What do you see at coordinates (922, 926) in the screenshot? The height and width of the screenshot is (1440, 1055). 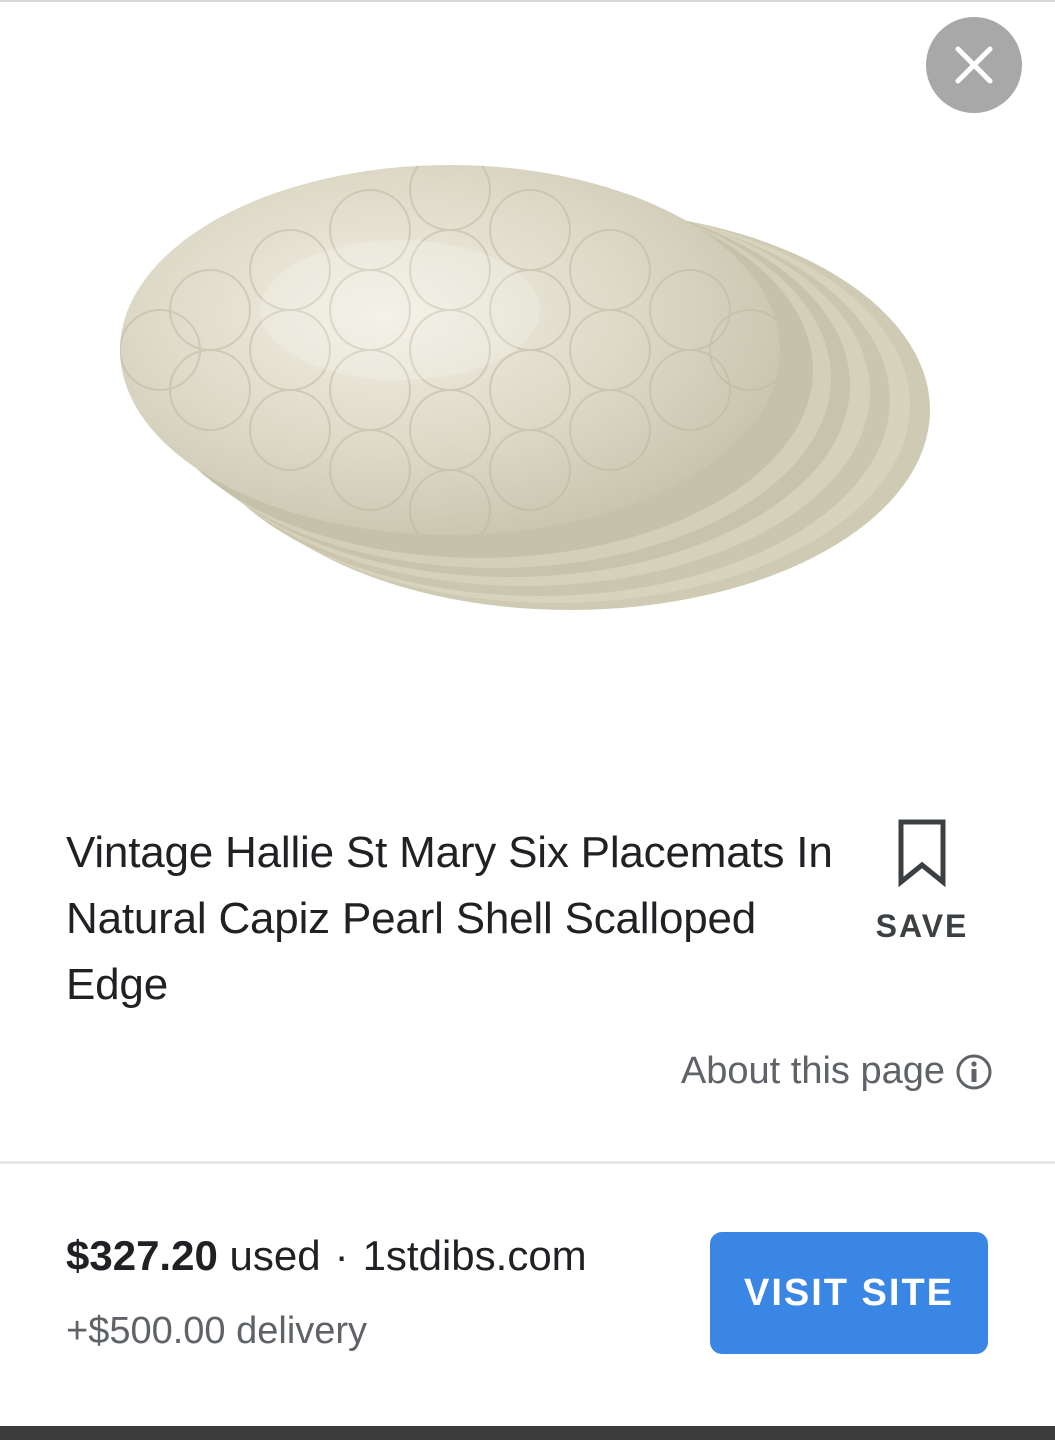 I see `save-label: SAVE` at bounding box center [922, 926].